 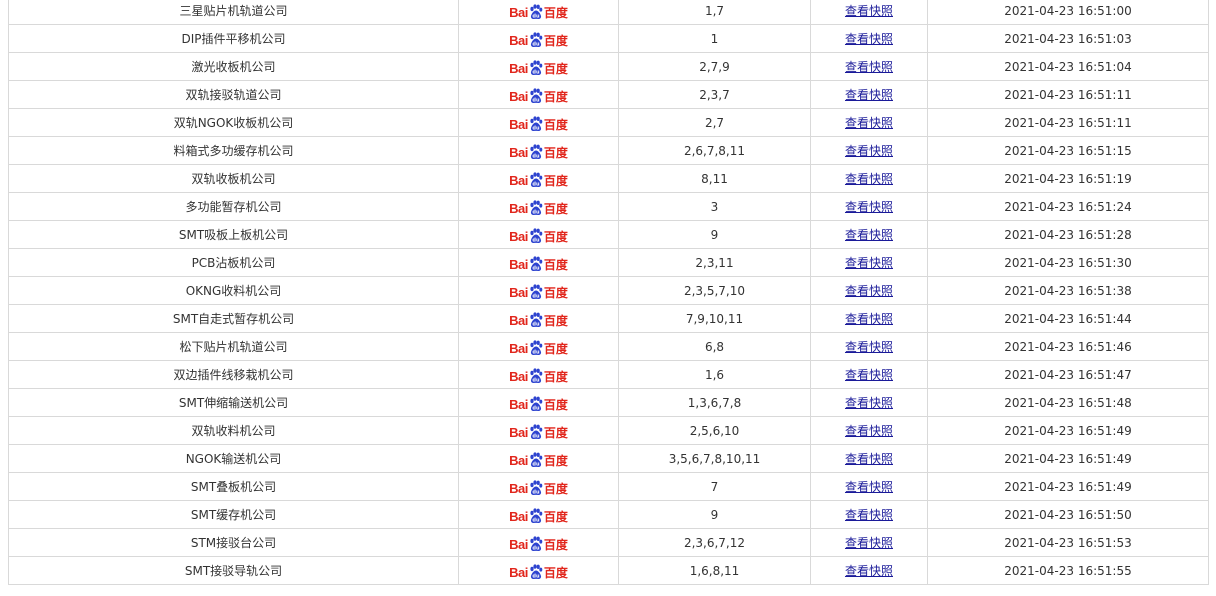 What do you see at coordinates (233, 38) in the screenshot?
I see `keyword-cell: DIP插件平移机公司` at bounding box center [233, 38].